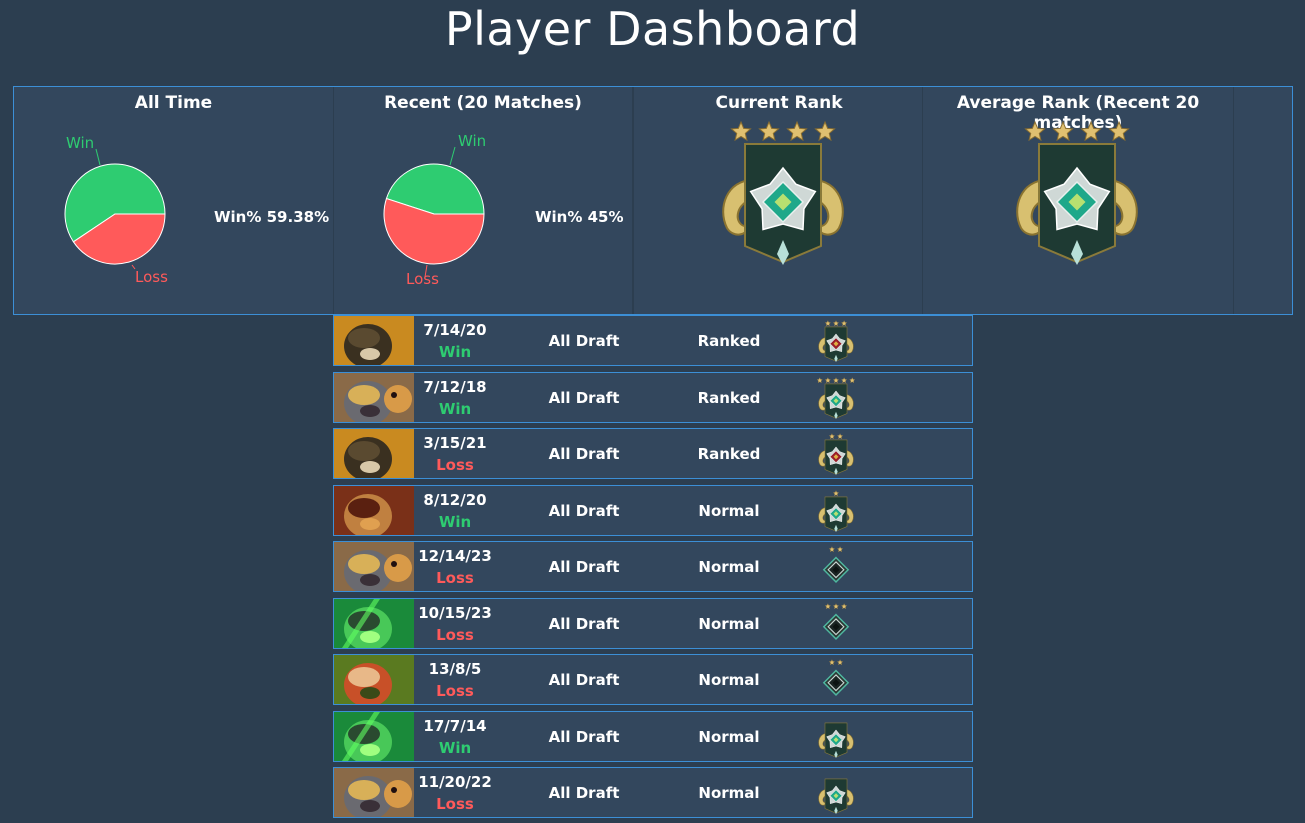  Describe the element at coordinates (98, 157) in the screenshot. I see `all-time-win-leader` at that location.